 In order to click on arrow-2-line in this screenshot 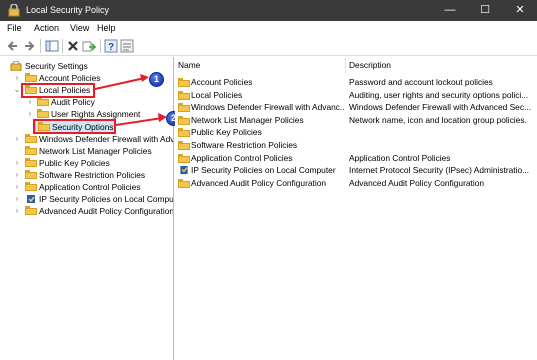, I will do `click(139, 121)`.